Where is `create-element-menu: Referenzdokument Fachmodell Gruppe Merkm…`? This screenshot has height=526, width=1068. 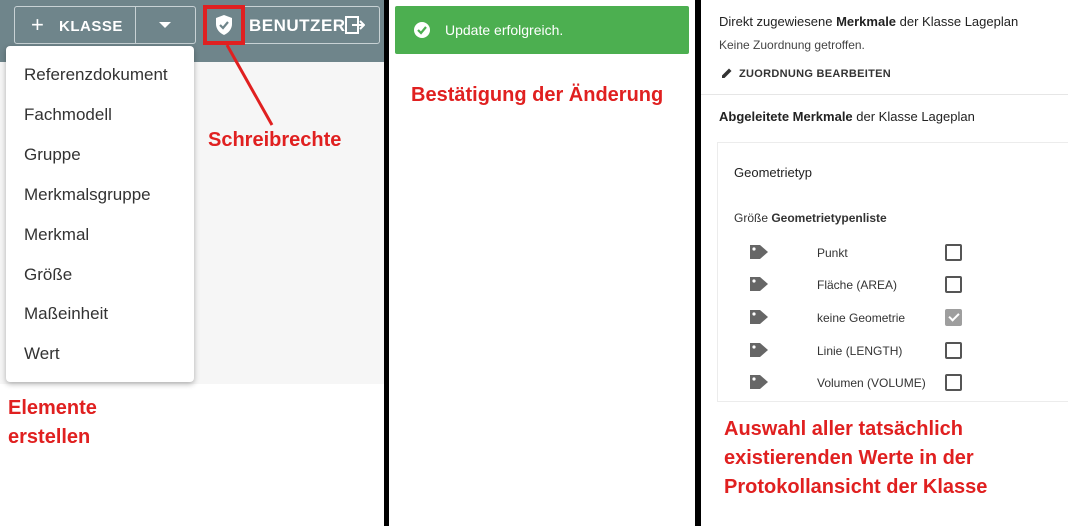 create-element-menu: Referenzdokument Fachmodell Gruppe Merkm… is located at coordinates (100, 214).